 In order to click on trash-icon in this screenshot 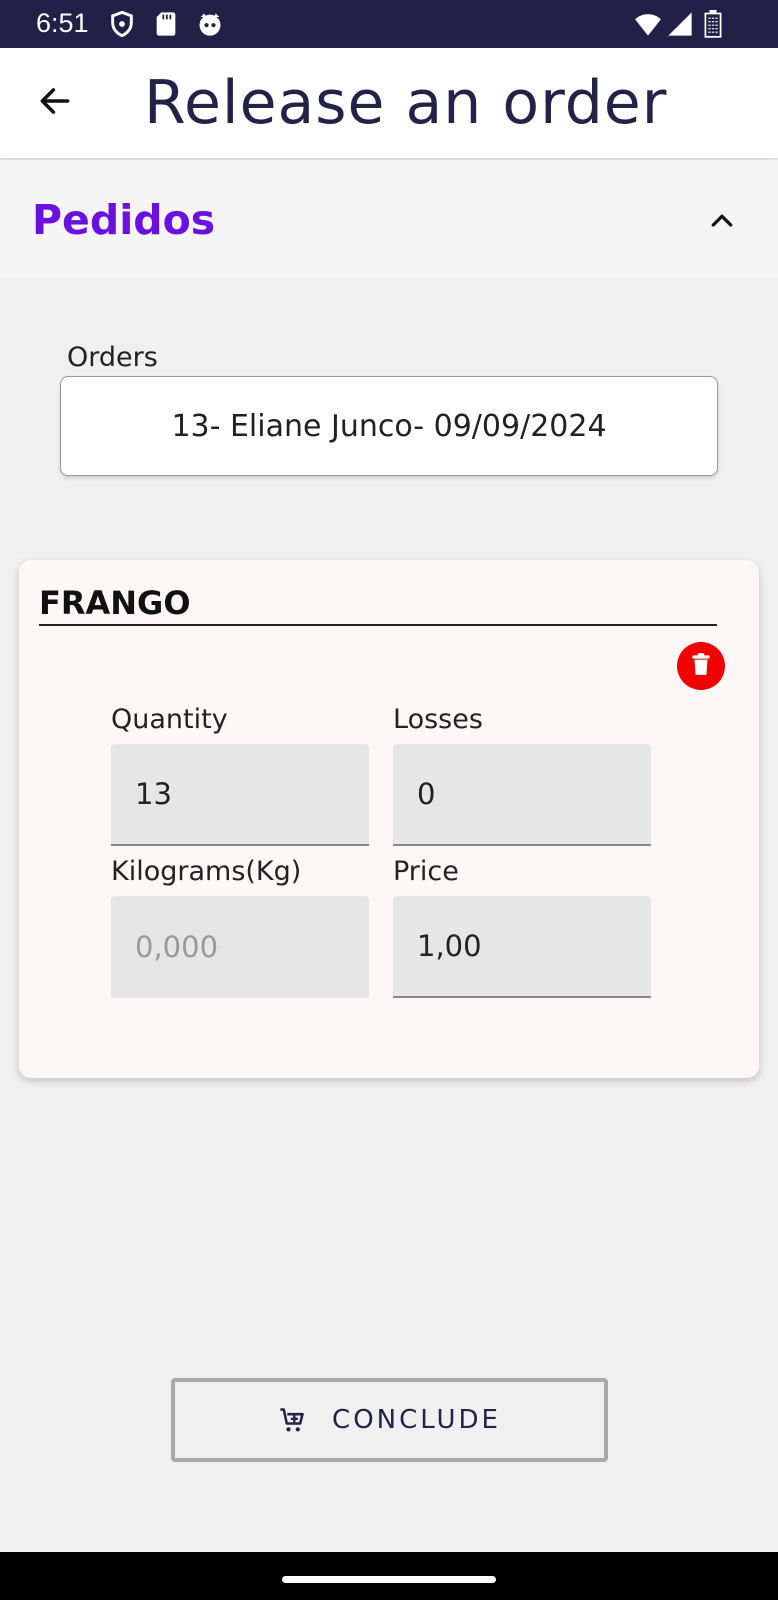, I will do `click(701, 666)`.